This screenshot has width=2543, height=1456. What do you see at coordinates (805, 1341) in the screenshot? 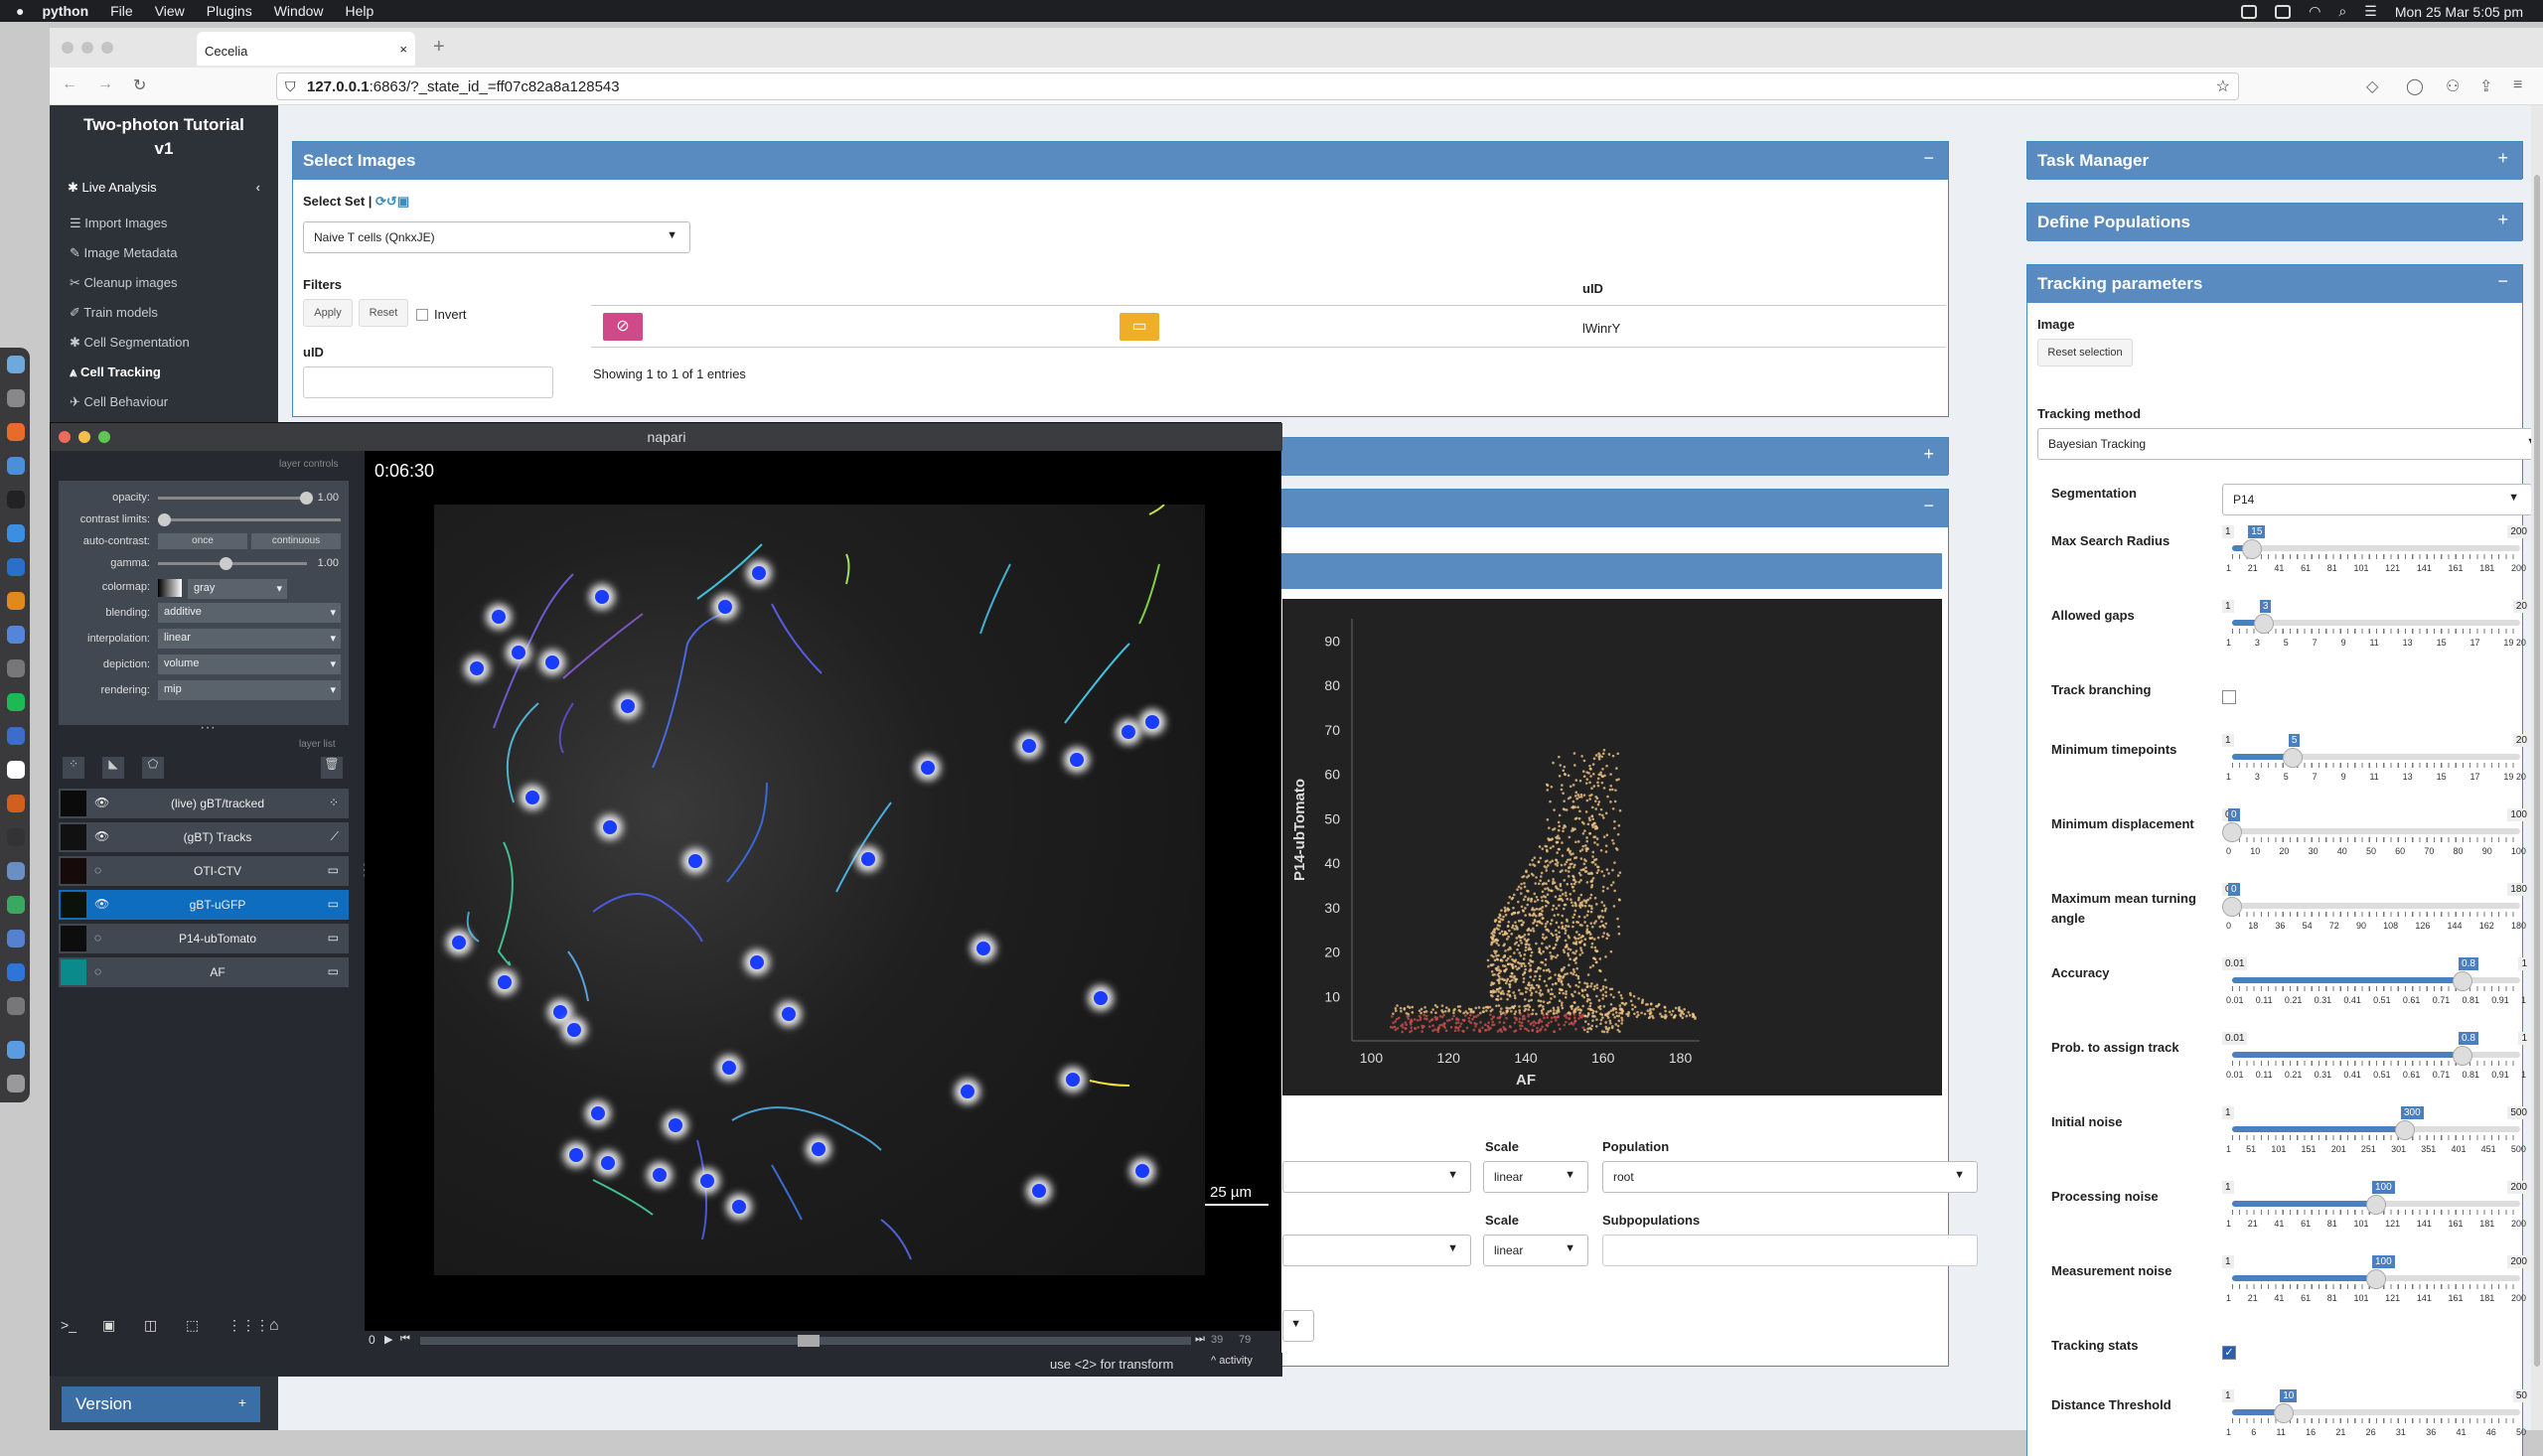
I see `time-slider` at bounding box center [805, 1341].